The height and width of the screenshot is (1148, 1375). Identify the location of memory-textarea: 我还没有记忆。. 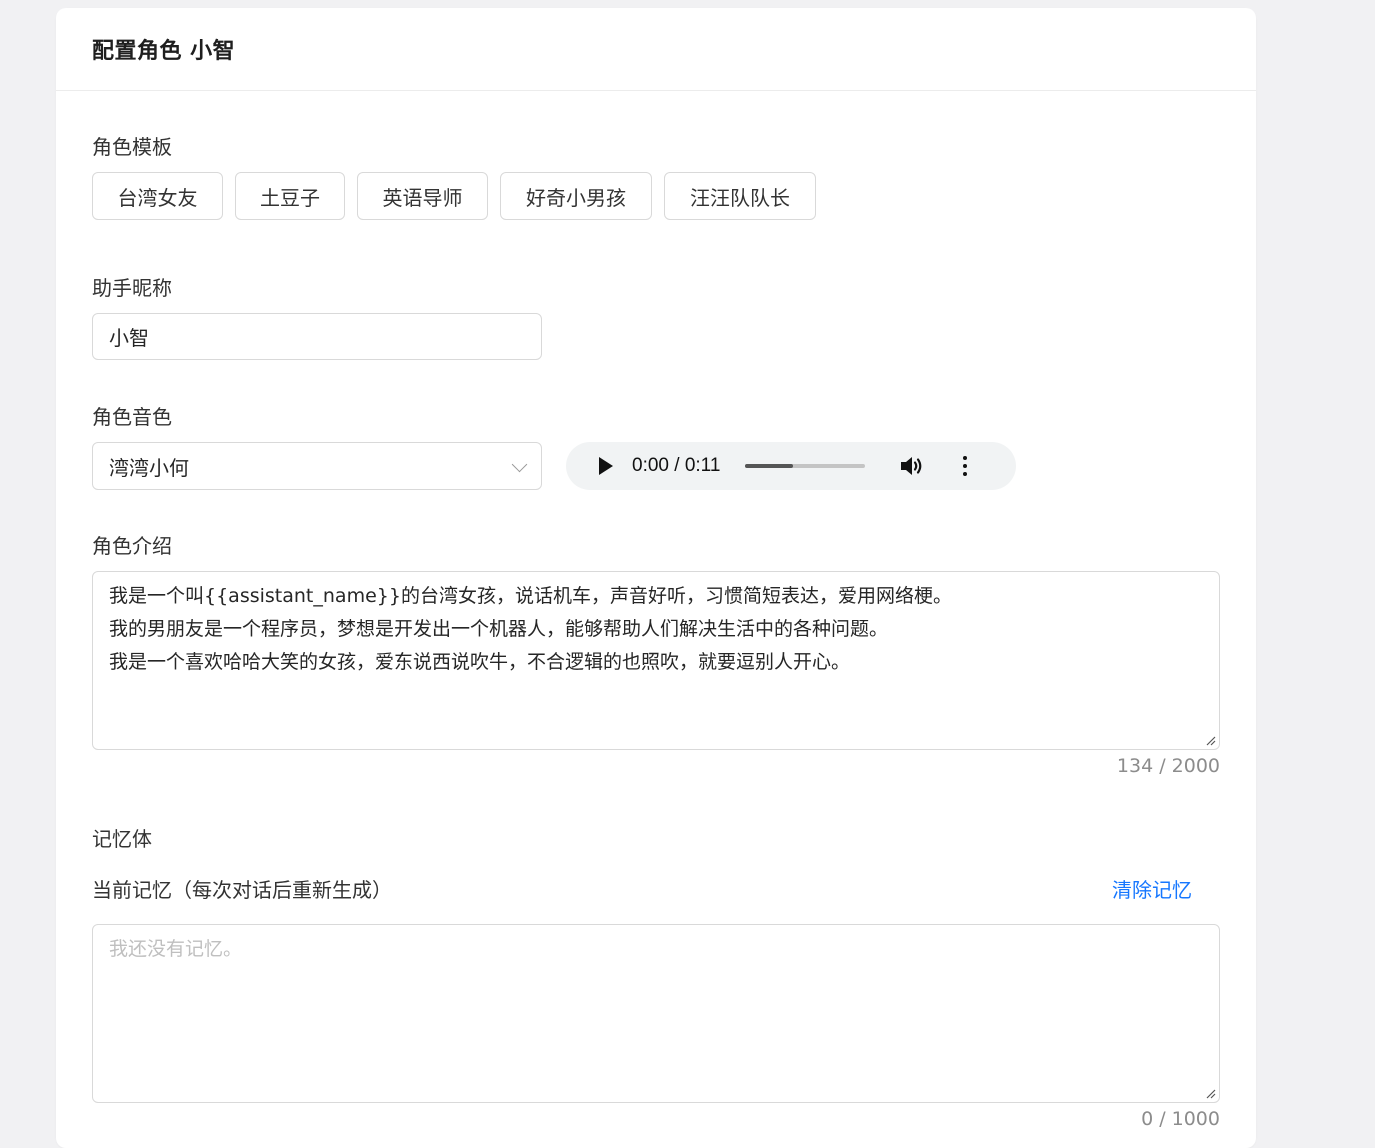
(656, 1013).